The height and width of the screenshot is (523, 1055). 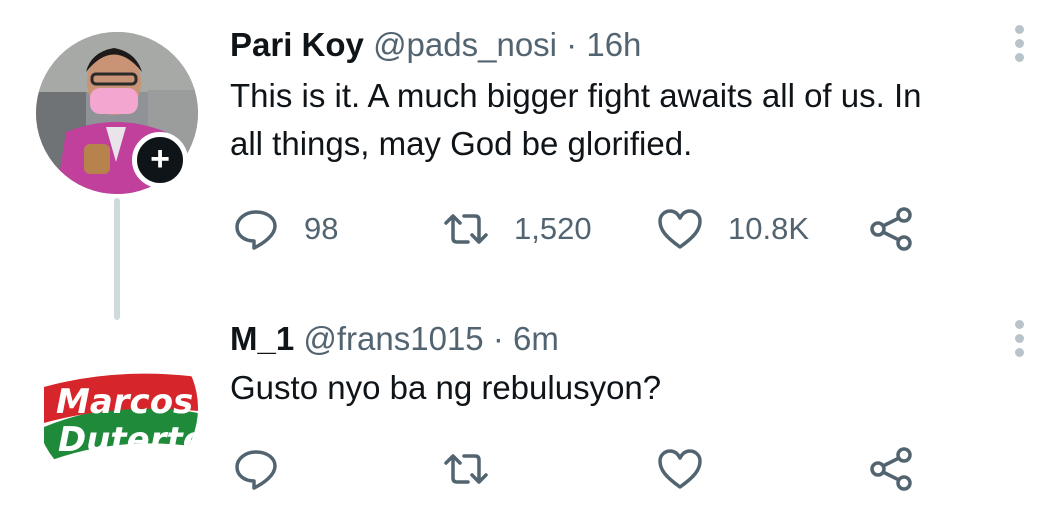 What do you see at coordinates (321, 228) in the screenshot?
I see `reply-count: 98` at bounding box center [321, 228].